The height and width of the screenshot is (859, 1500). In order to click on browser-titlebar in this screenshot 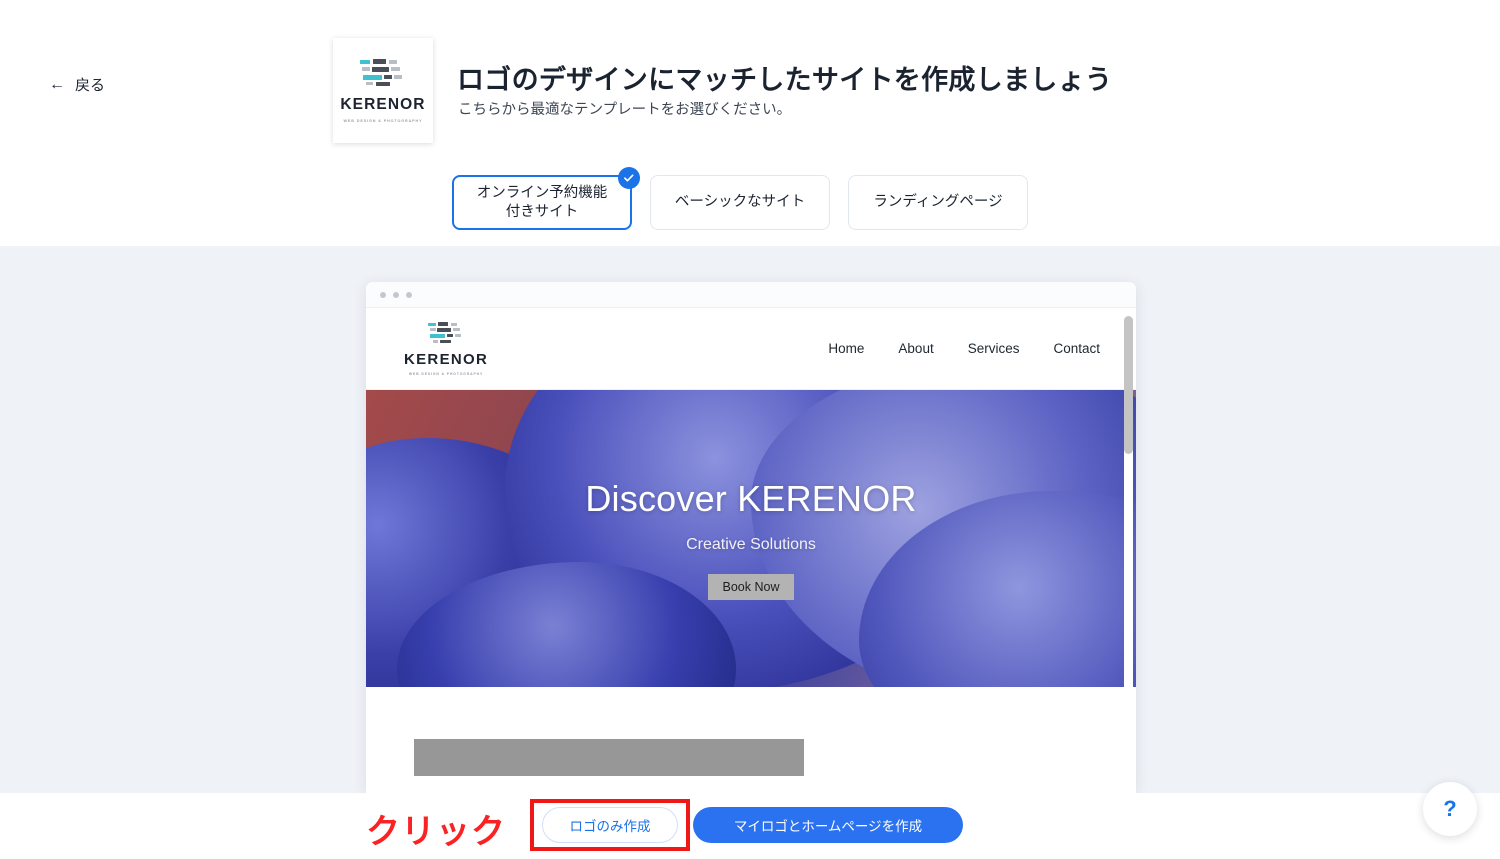, I will do `click(751, 295)`.